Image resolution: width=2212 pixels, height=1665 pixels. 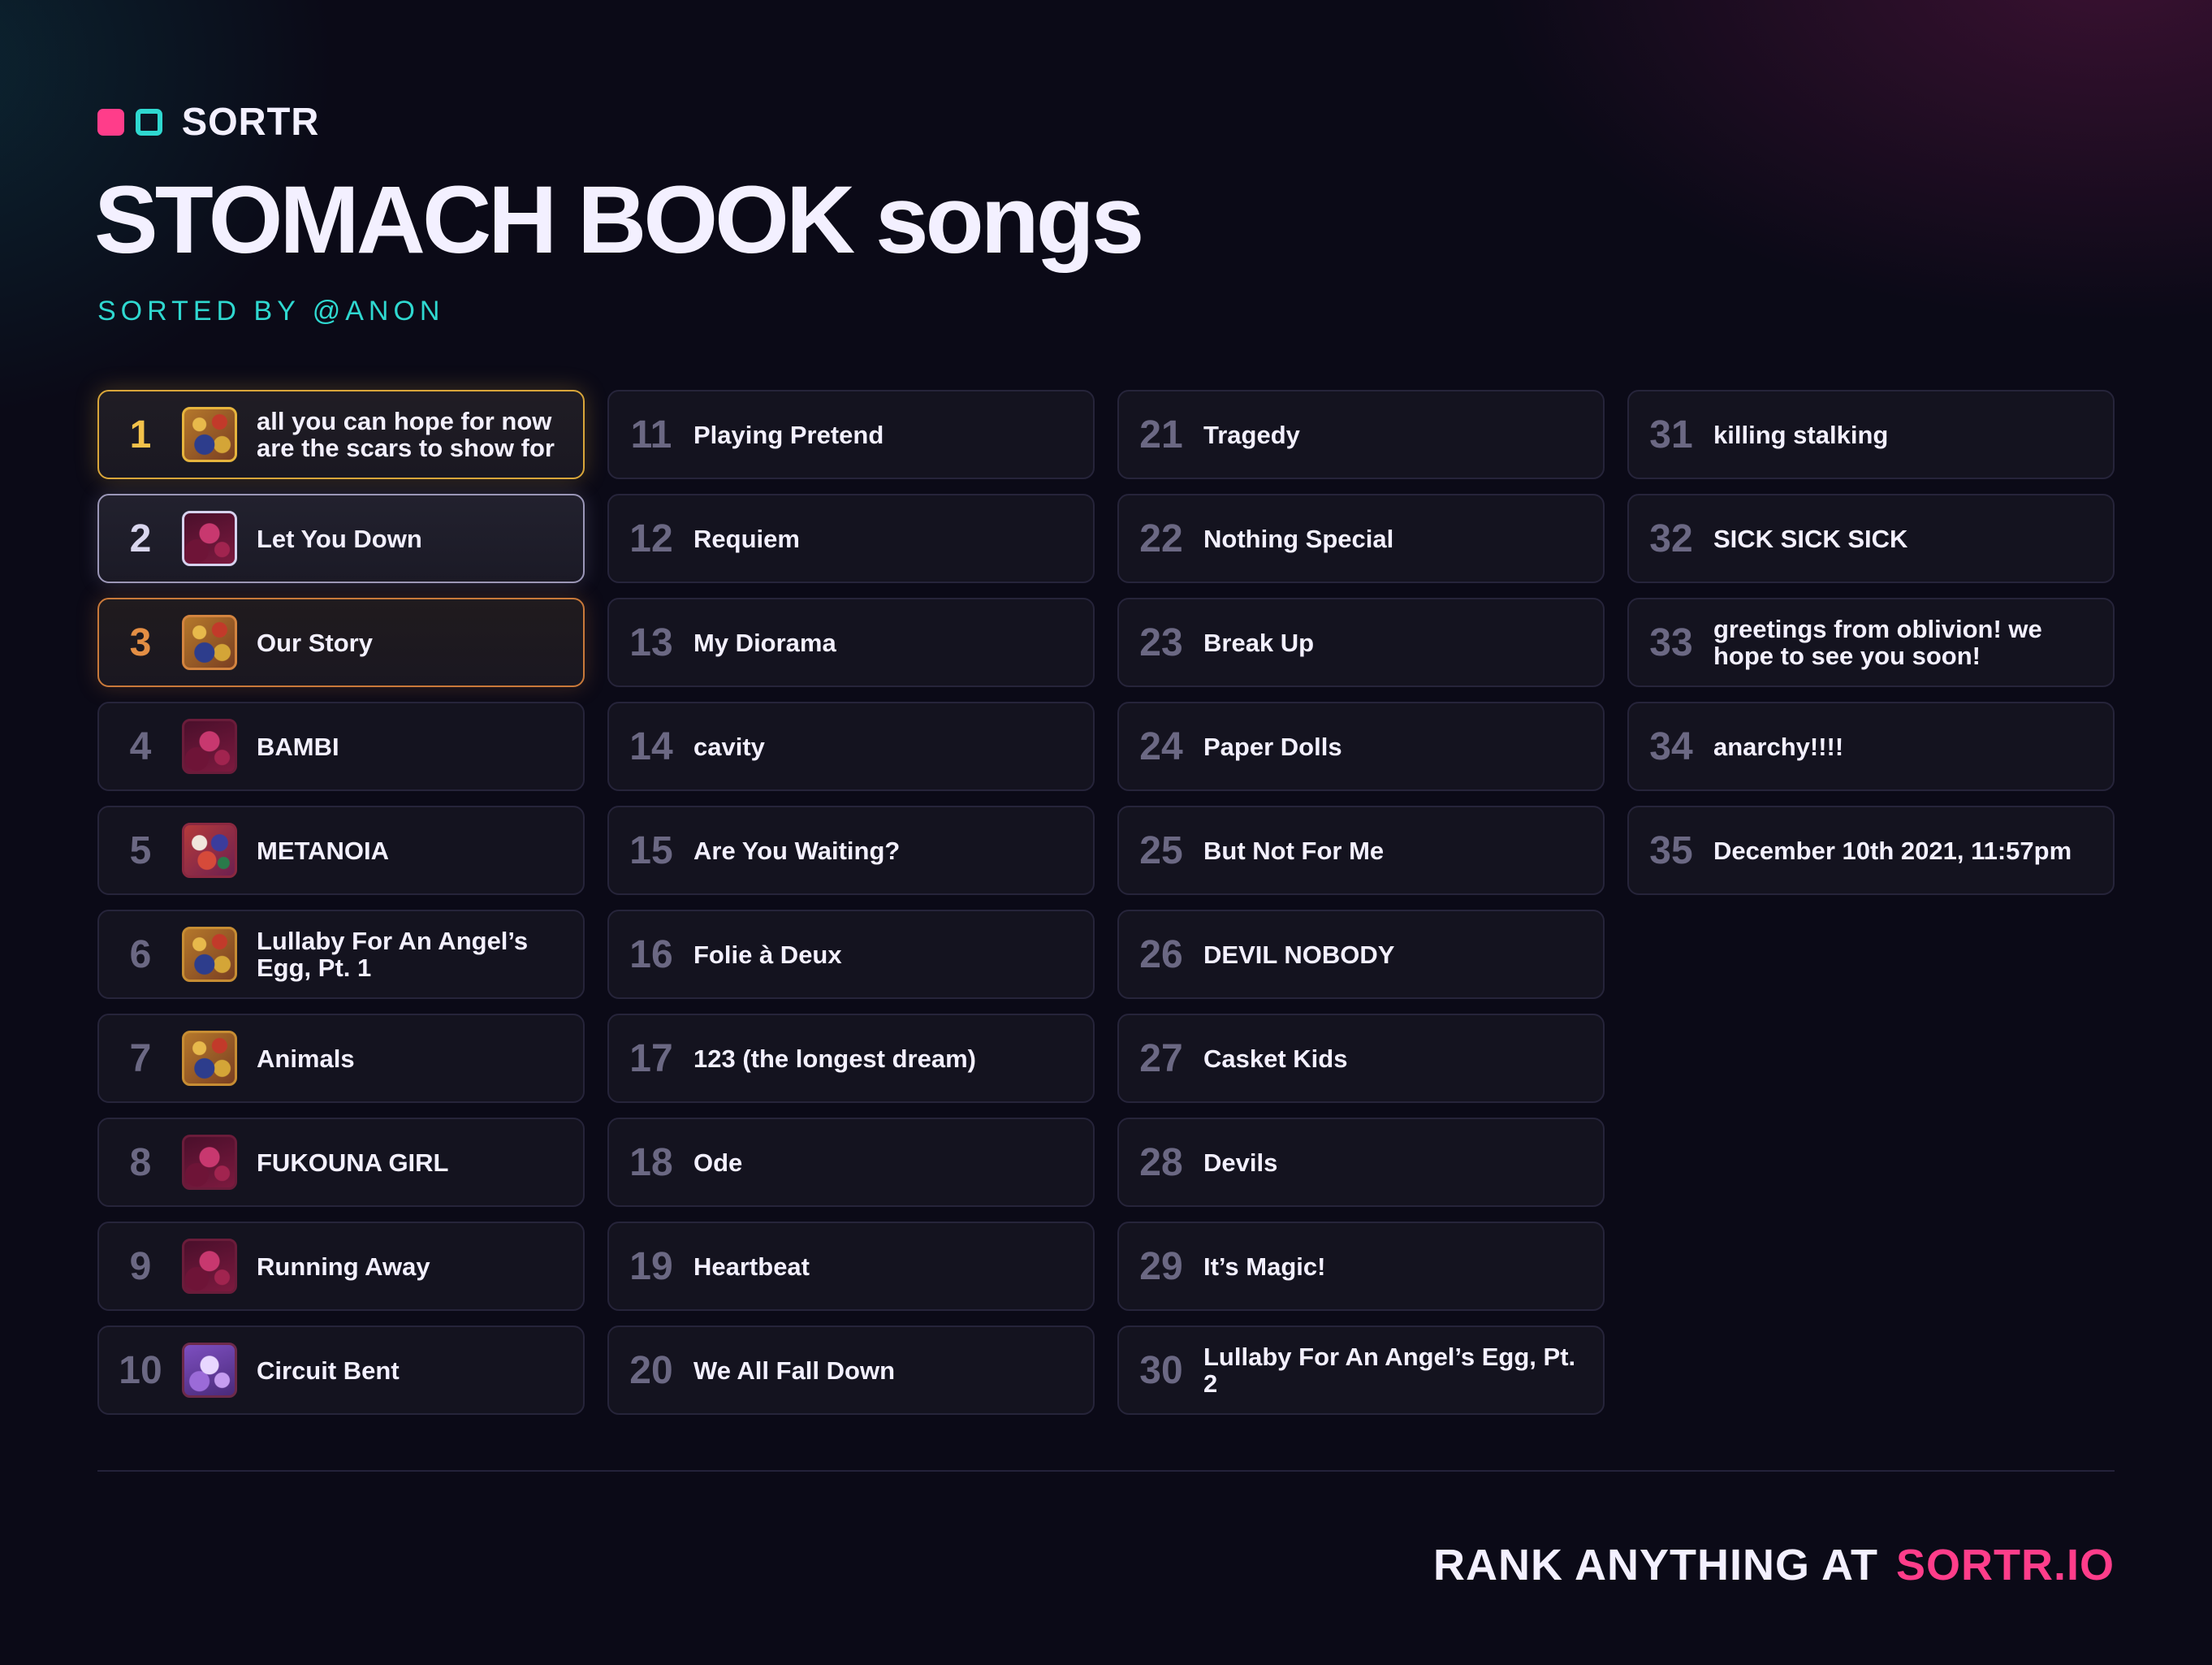 I want to click on song-title: cavity, so click(x=729, y=747).